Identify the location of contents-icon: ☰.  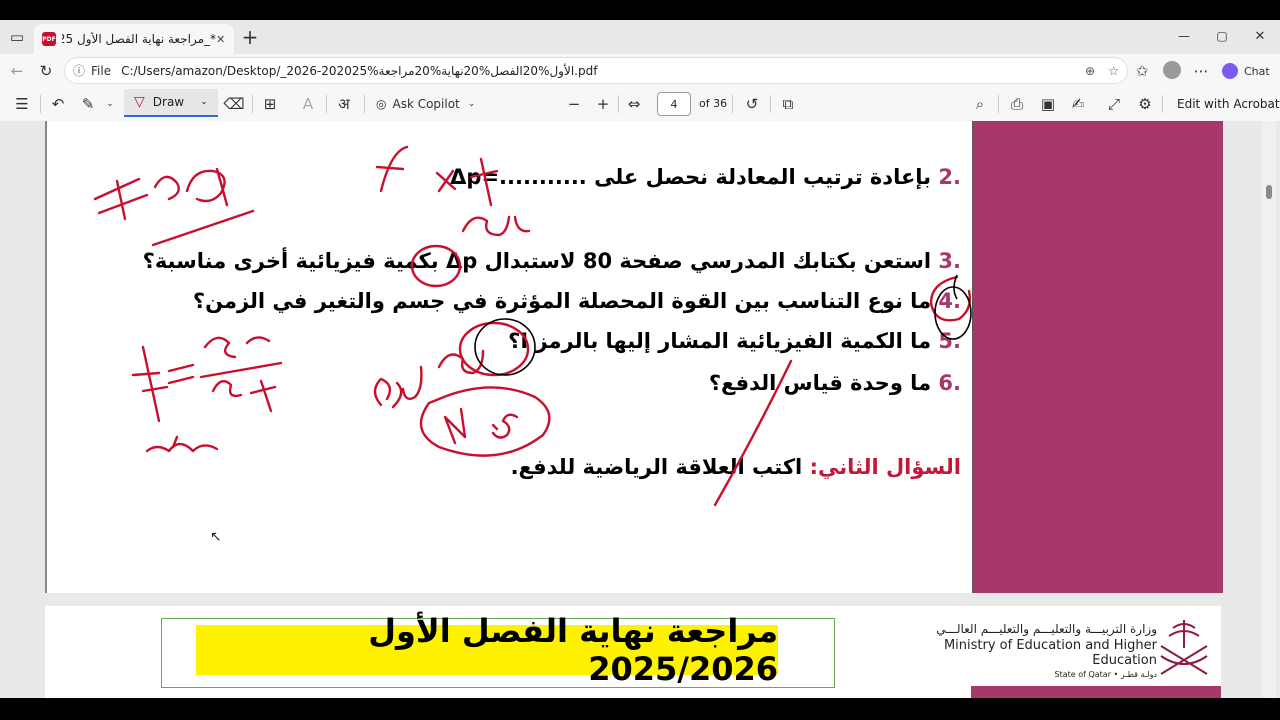
(22, 104).